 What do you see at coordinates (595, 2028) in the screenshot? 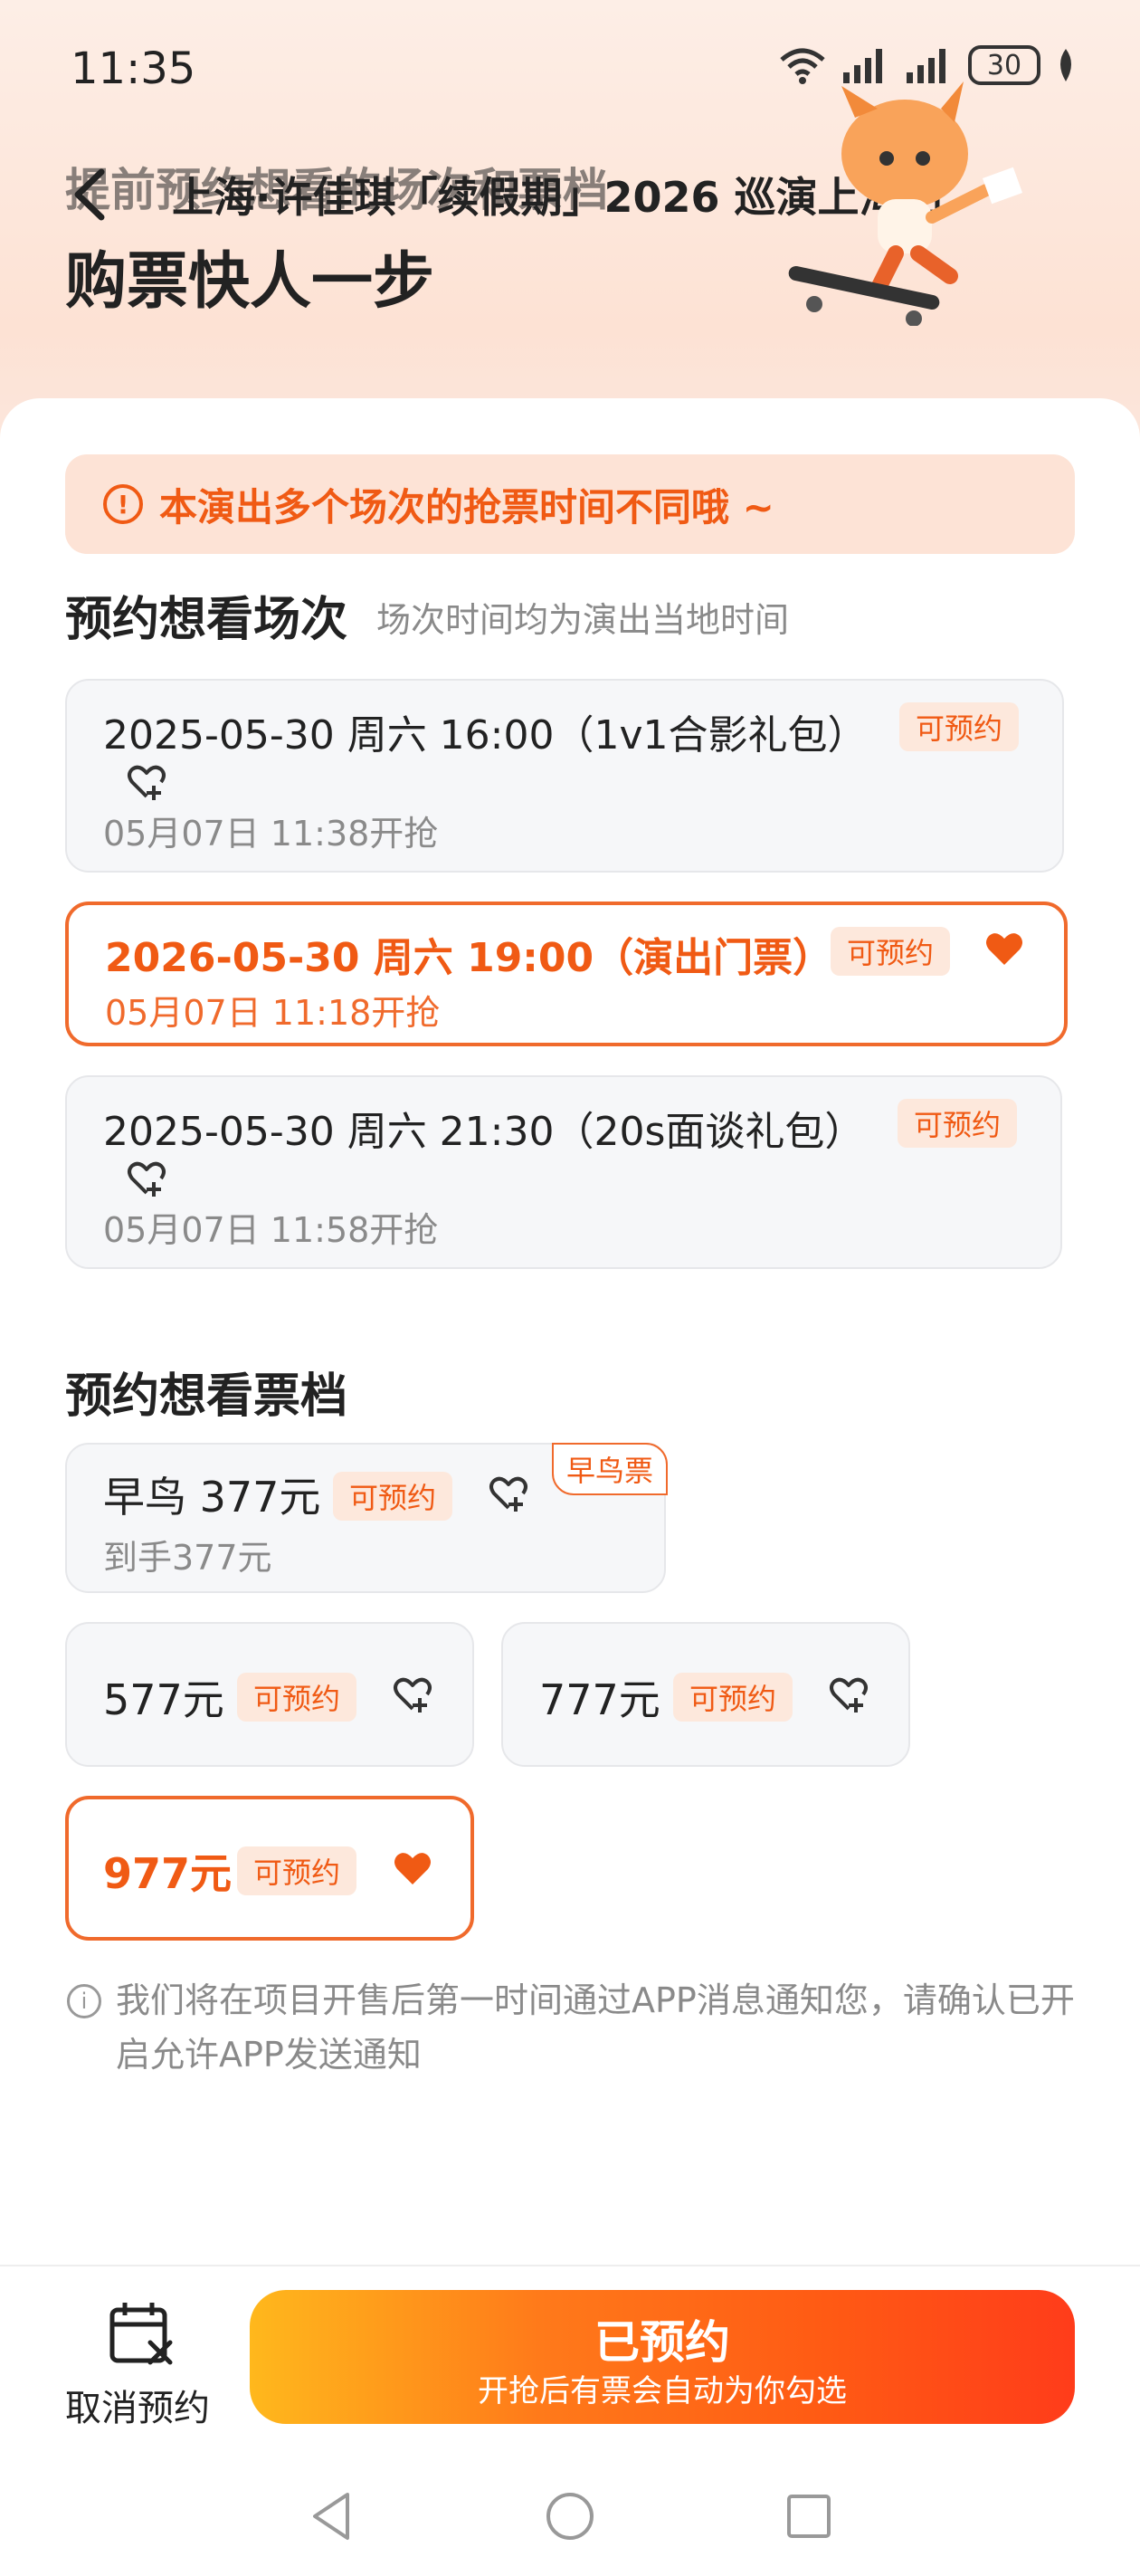
I see `notification-info-text: 我们将在项目开售后第一时间通过APP消息通知您，请确认已开启允许APP发送通知` at bounding box center [595, 2028].